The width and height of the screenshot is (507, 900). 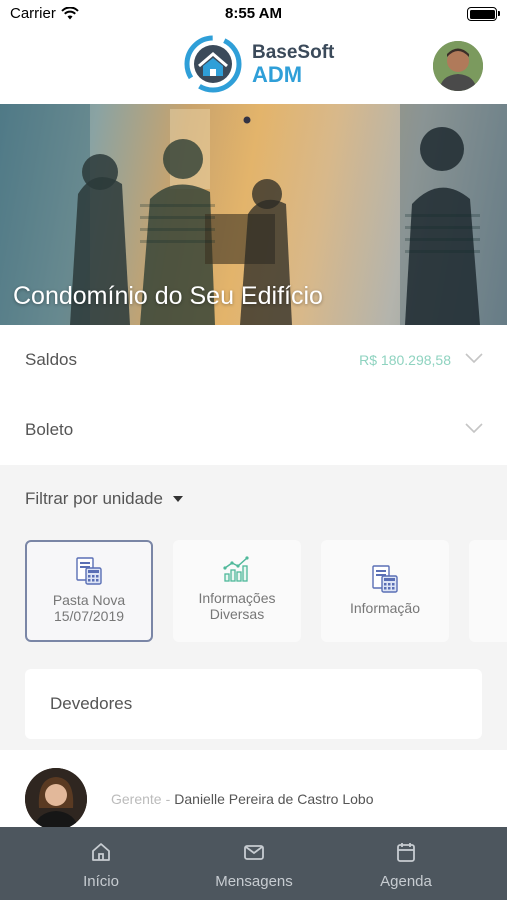 I want to click on folder-card: Pasta Nova 15/07/2019, so click(x=89, y=591).